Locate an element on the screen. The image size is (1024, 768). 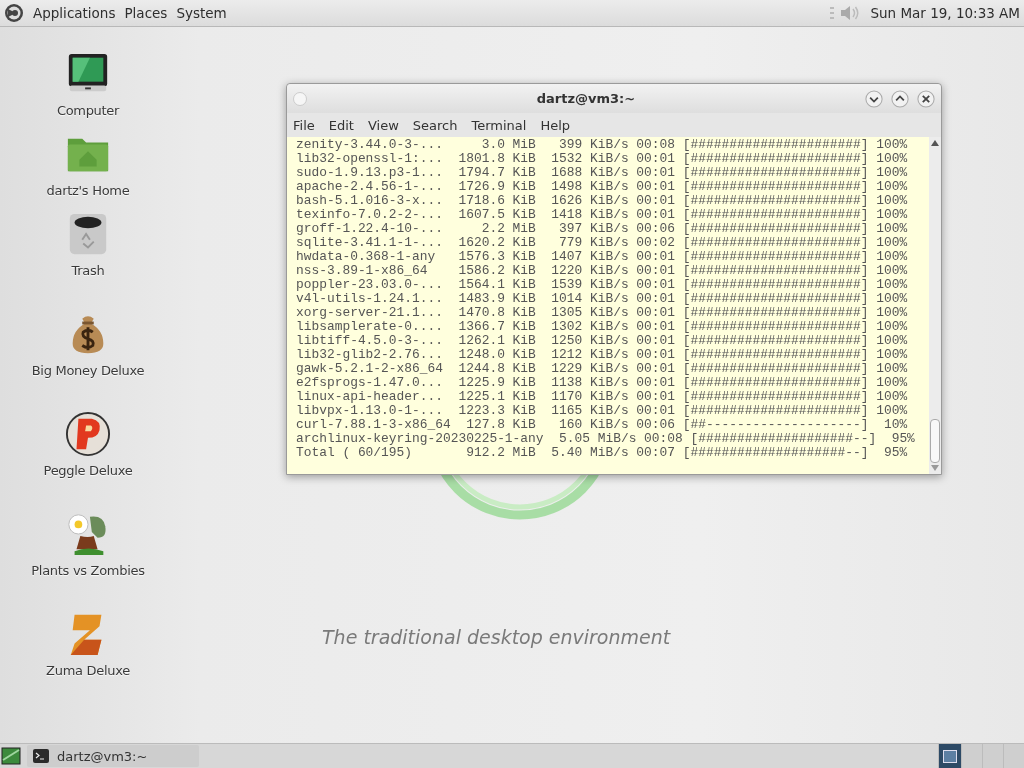
terminal-line: nss-3.89-1-x86_64 1586.2 KiB 1220 KiB/s 00:01 [######################] 100% is located at coordinates (602, 271).